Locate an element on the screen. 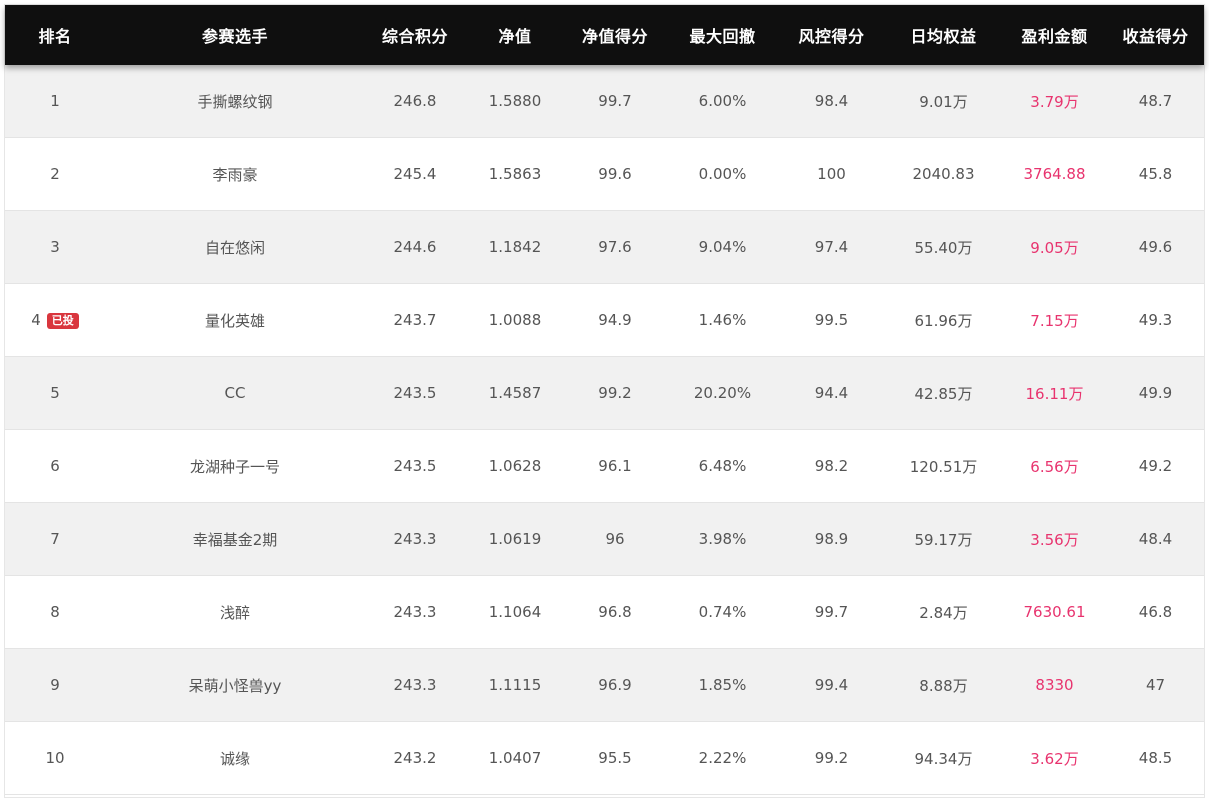 The height and width of the screenshot is (802, 1209). header-nav-score: 净值得分 is located at coordinates (615, 35).